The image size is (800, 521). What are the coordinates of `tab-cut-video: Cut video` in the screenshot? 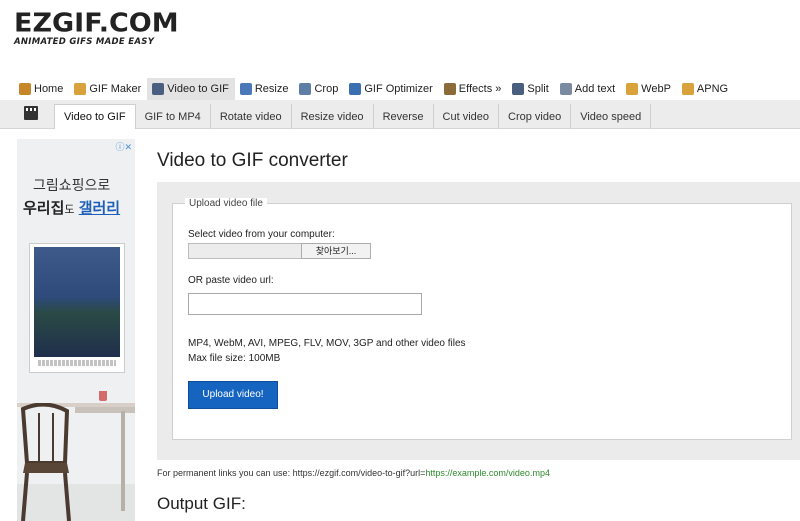 It's located at (467, 116).